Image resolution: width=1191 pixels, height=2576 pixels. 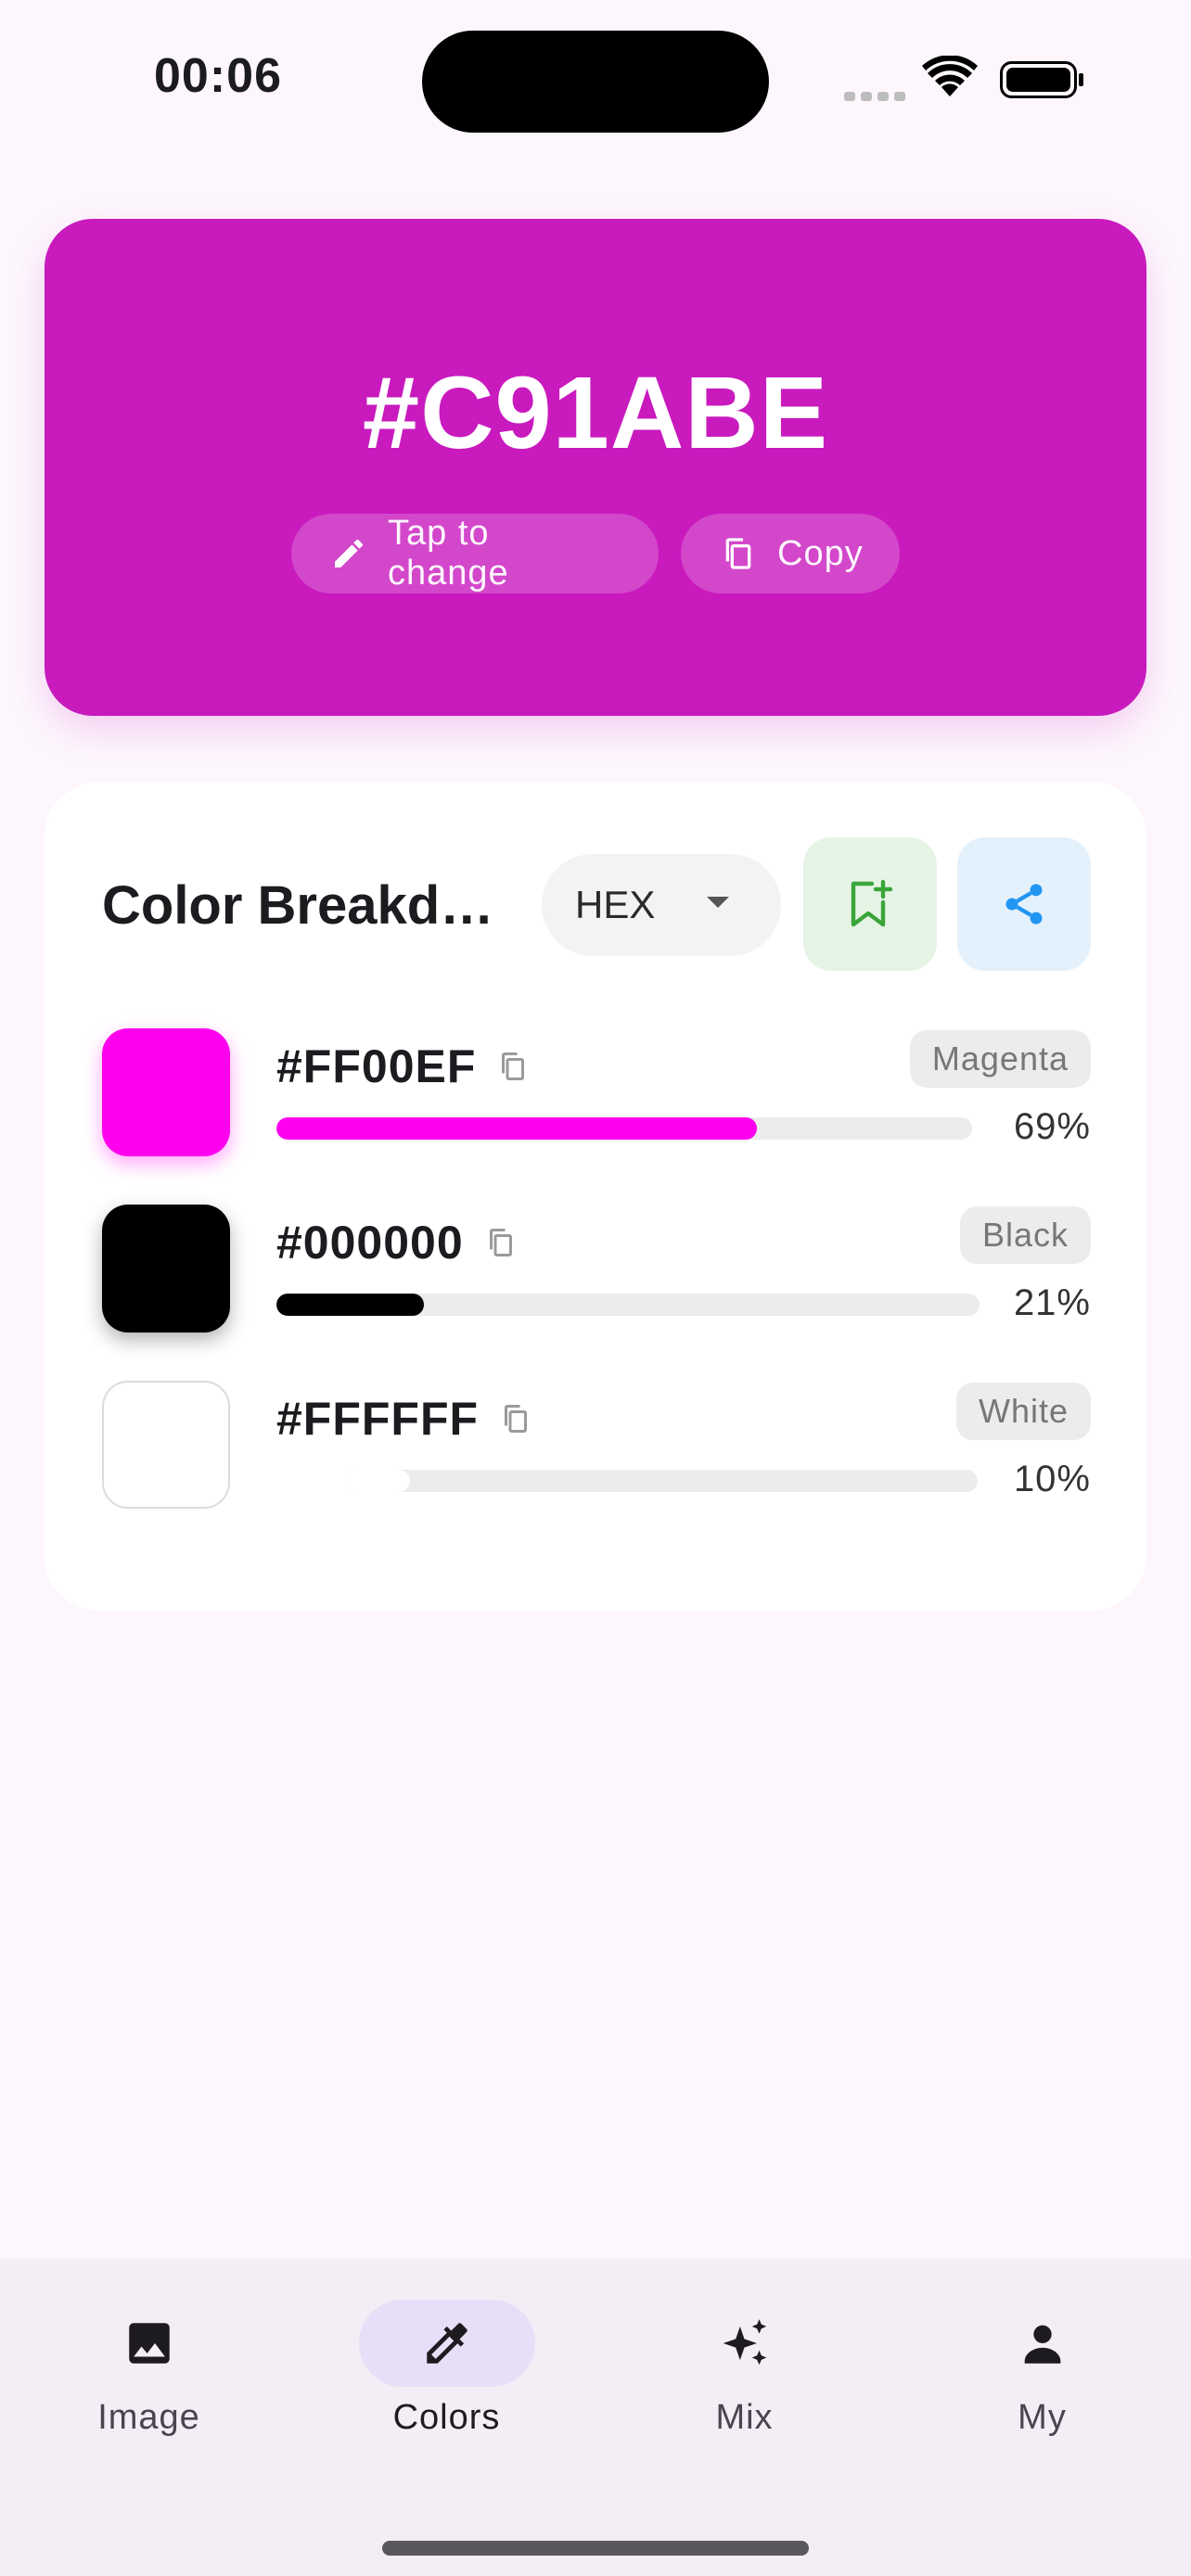 What do you see at coordinates (1052, 1303) in the screenshot?
I see `percent-label: 21%` at bounding box center [1052, 1303].